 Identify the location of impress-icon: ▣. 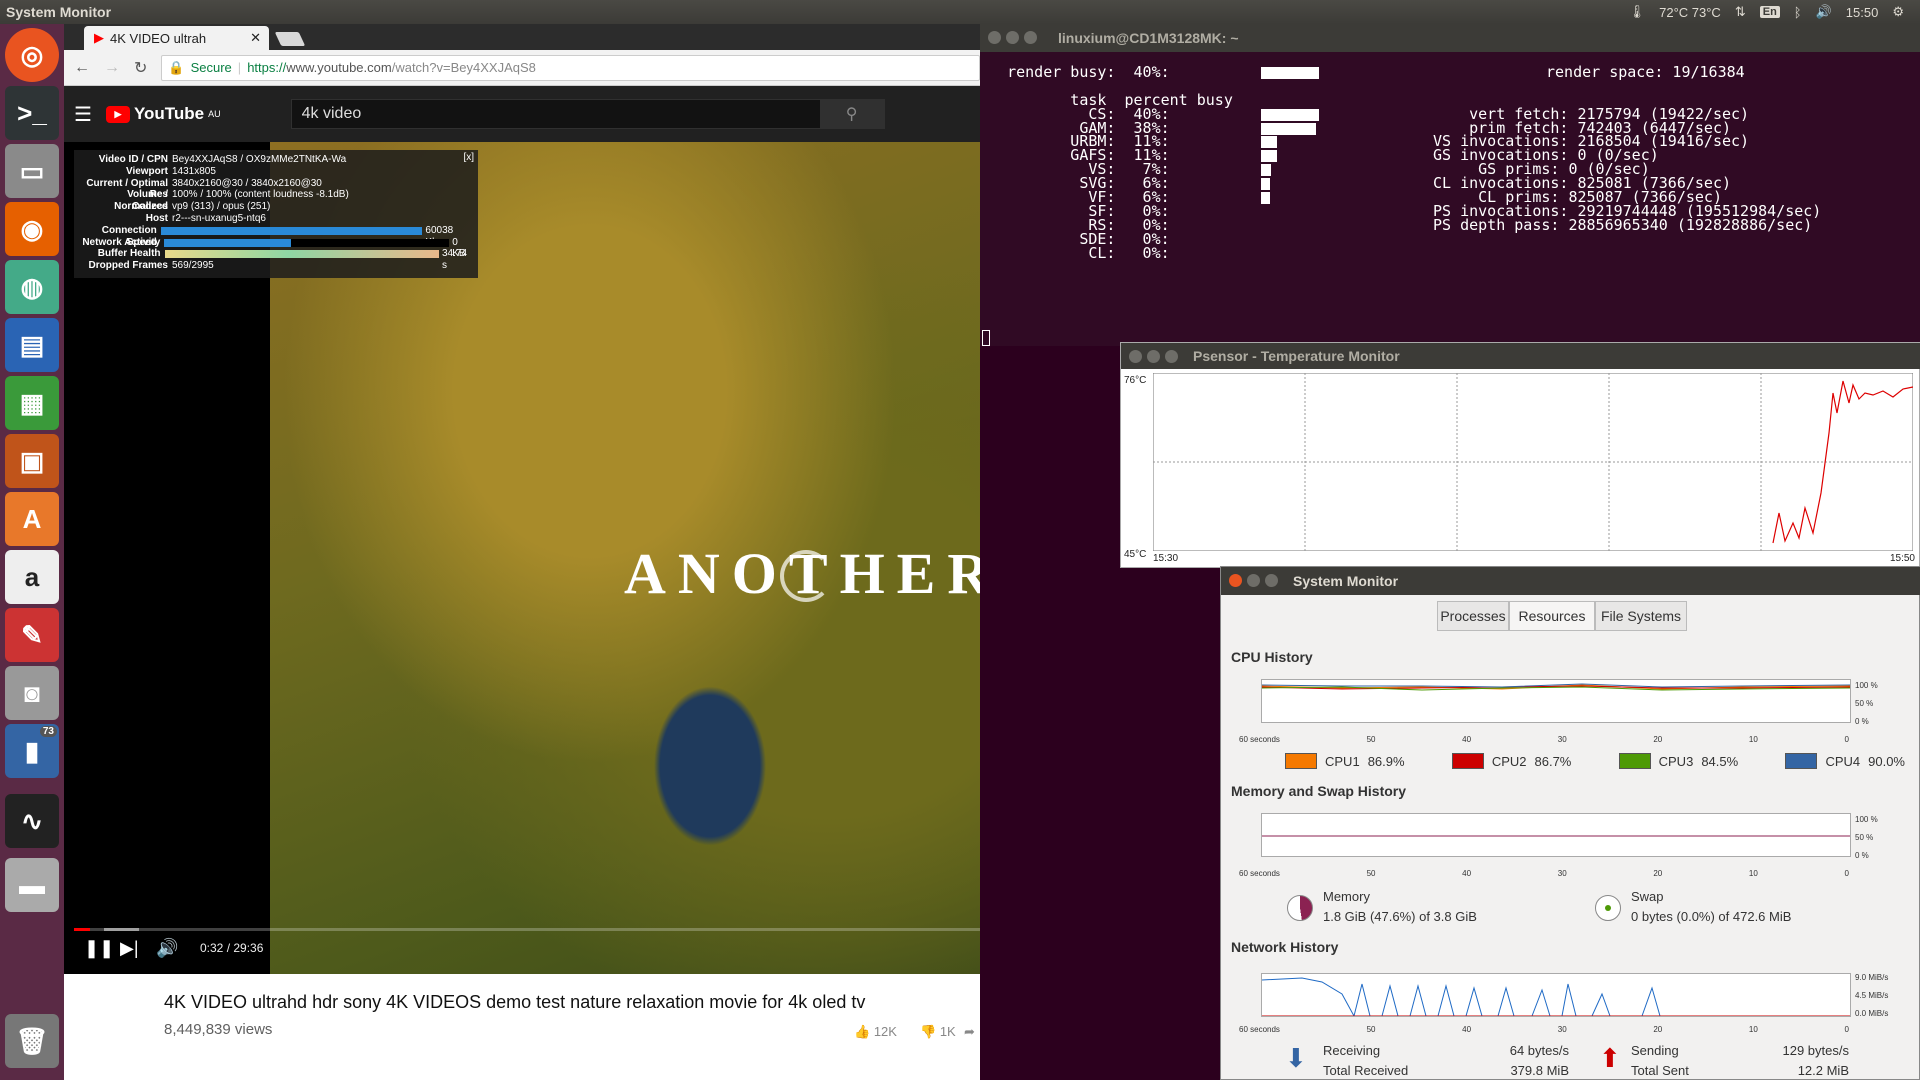
(32, 461).